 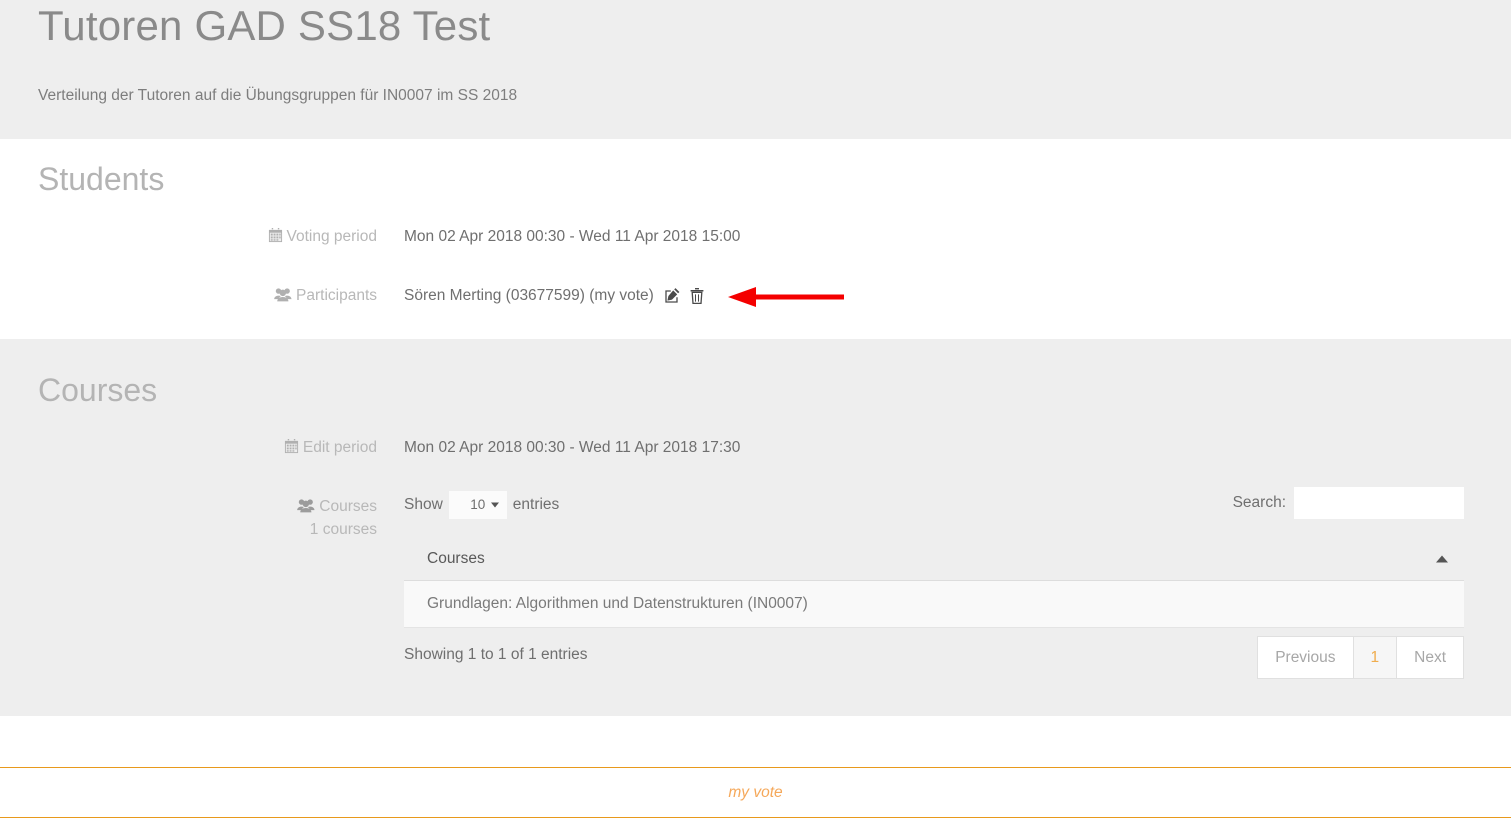 I want to click on courses-table-head: Courses, so click(x=934, y=559).